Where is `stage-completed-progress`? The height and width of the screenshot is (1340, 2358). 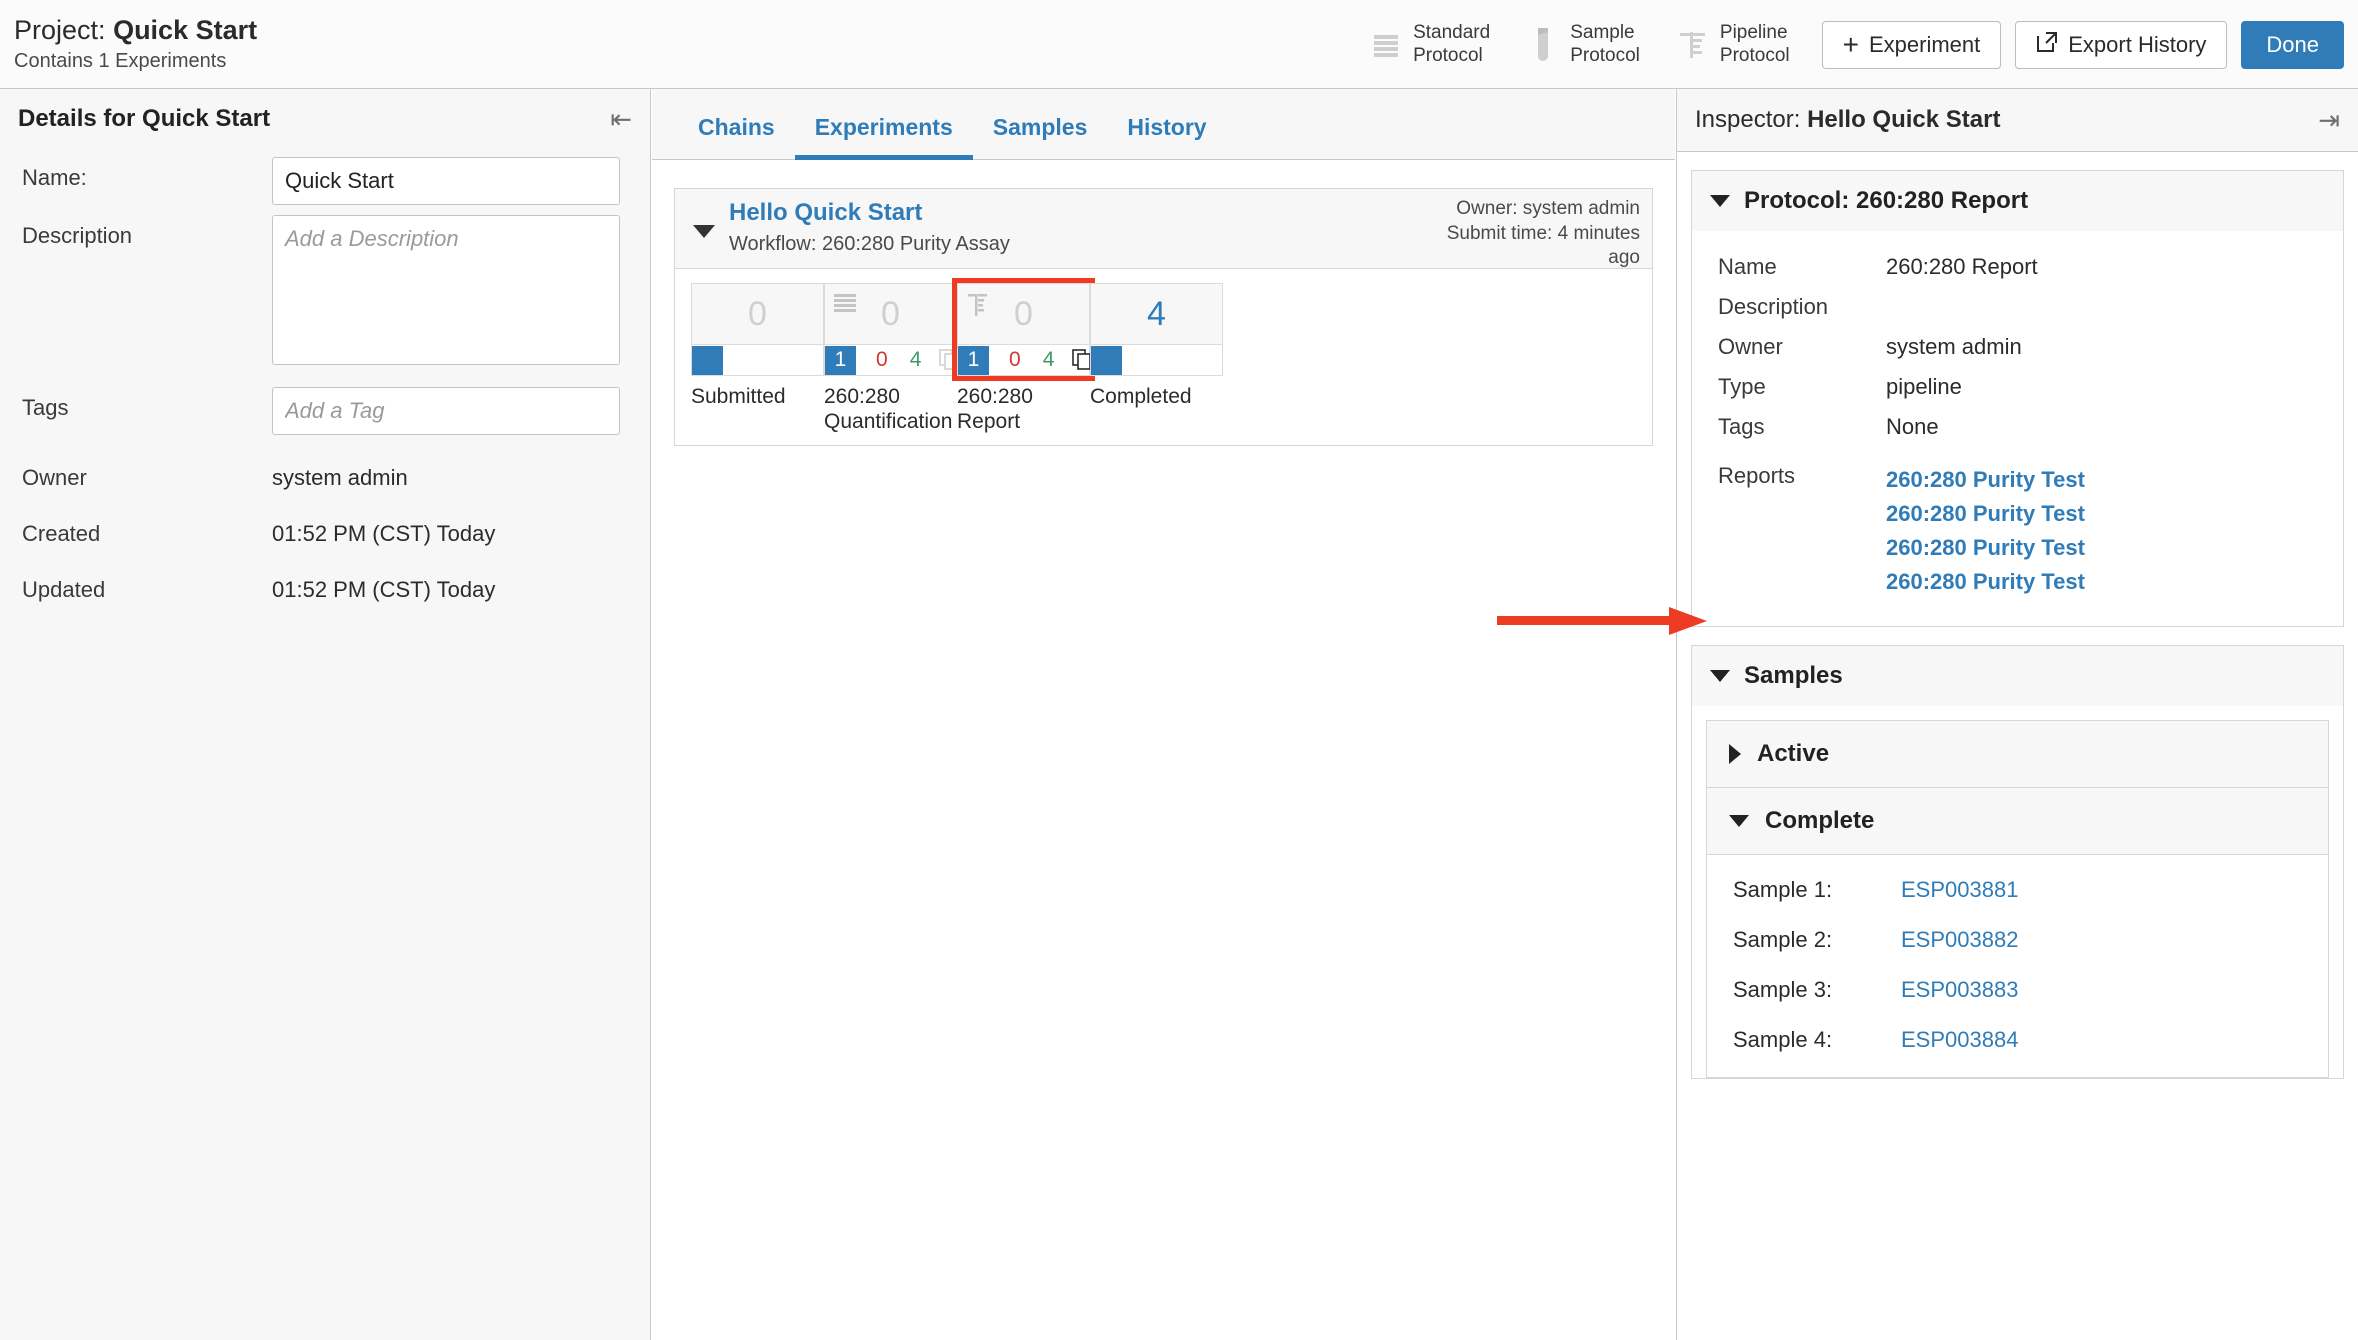 stage-completed-progress is located at coordinates (1106, 360).